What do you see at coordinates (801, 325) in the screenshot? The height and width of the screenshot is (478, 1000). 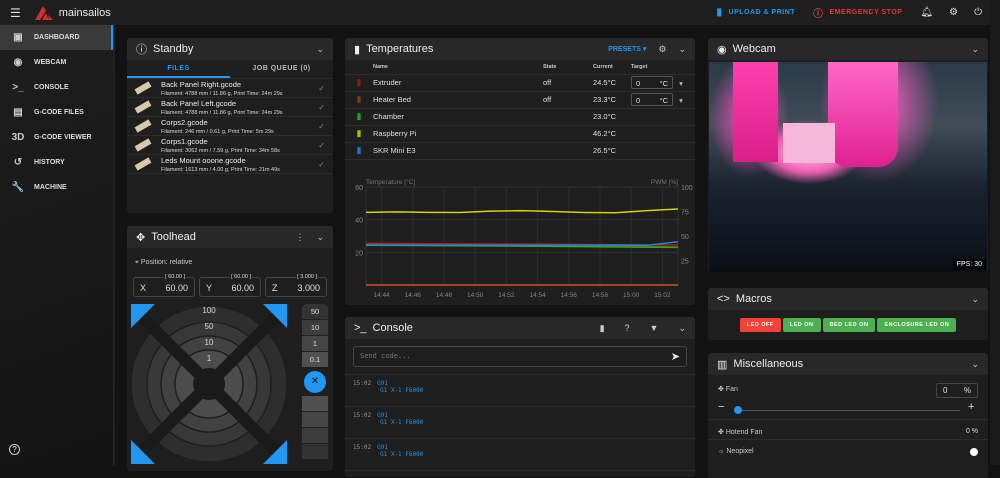 I see `macro-button: LED ON` at bounding box center [801, 325].